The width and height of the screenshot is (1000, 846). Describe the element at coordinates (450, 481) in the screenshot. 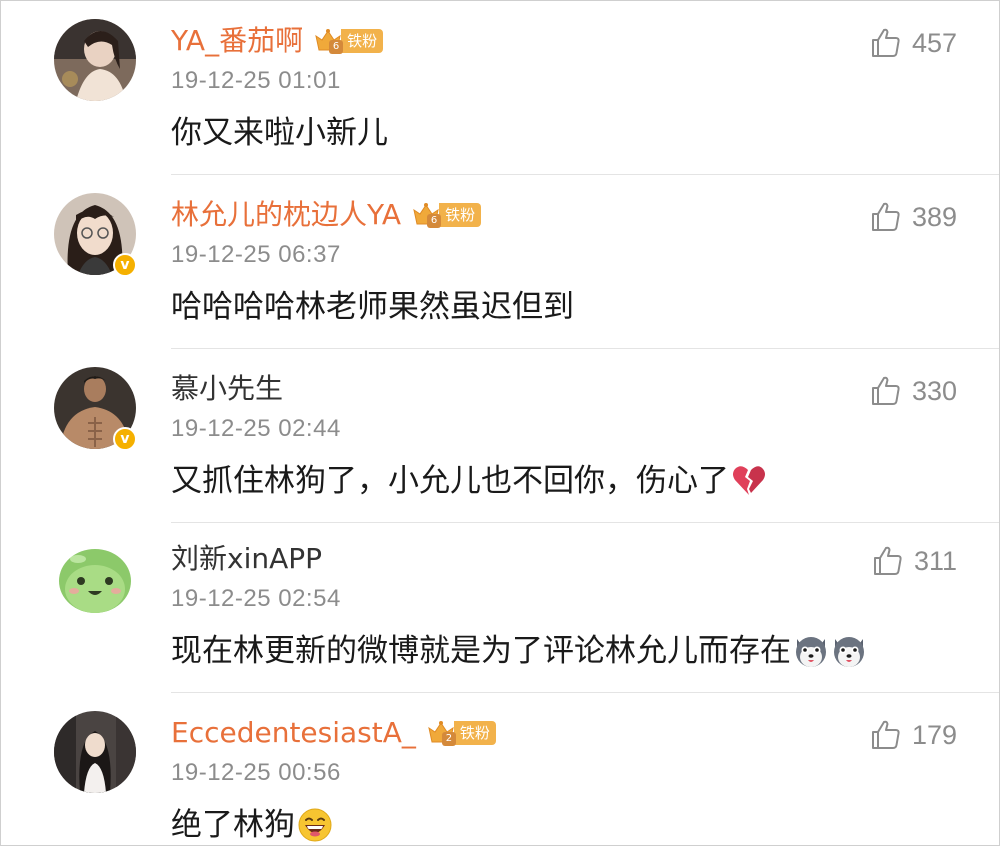

I see `comment-text-body: 又抓住林狗了，小允儿也不回你，伤心了` at that location.